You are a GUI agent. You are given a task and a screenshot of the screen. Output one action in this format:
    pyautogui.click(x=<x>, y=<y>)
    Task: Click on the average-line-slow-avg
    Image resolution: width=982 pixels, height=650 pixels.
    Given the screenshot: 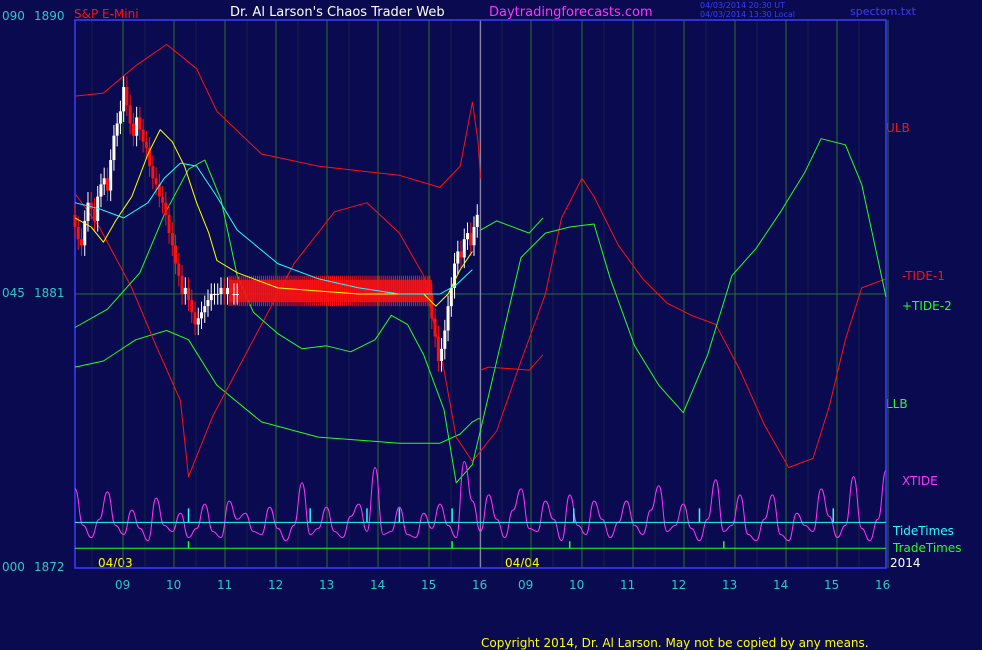 What is the action you would take?
    pyautogui.click(x=273, y=228)
    